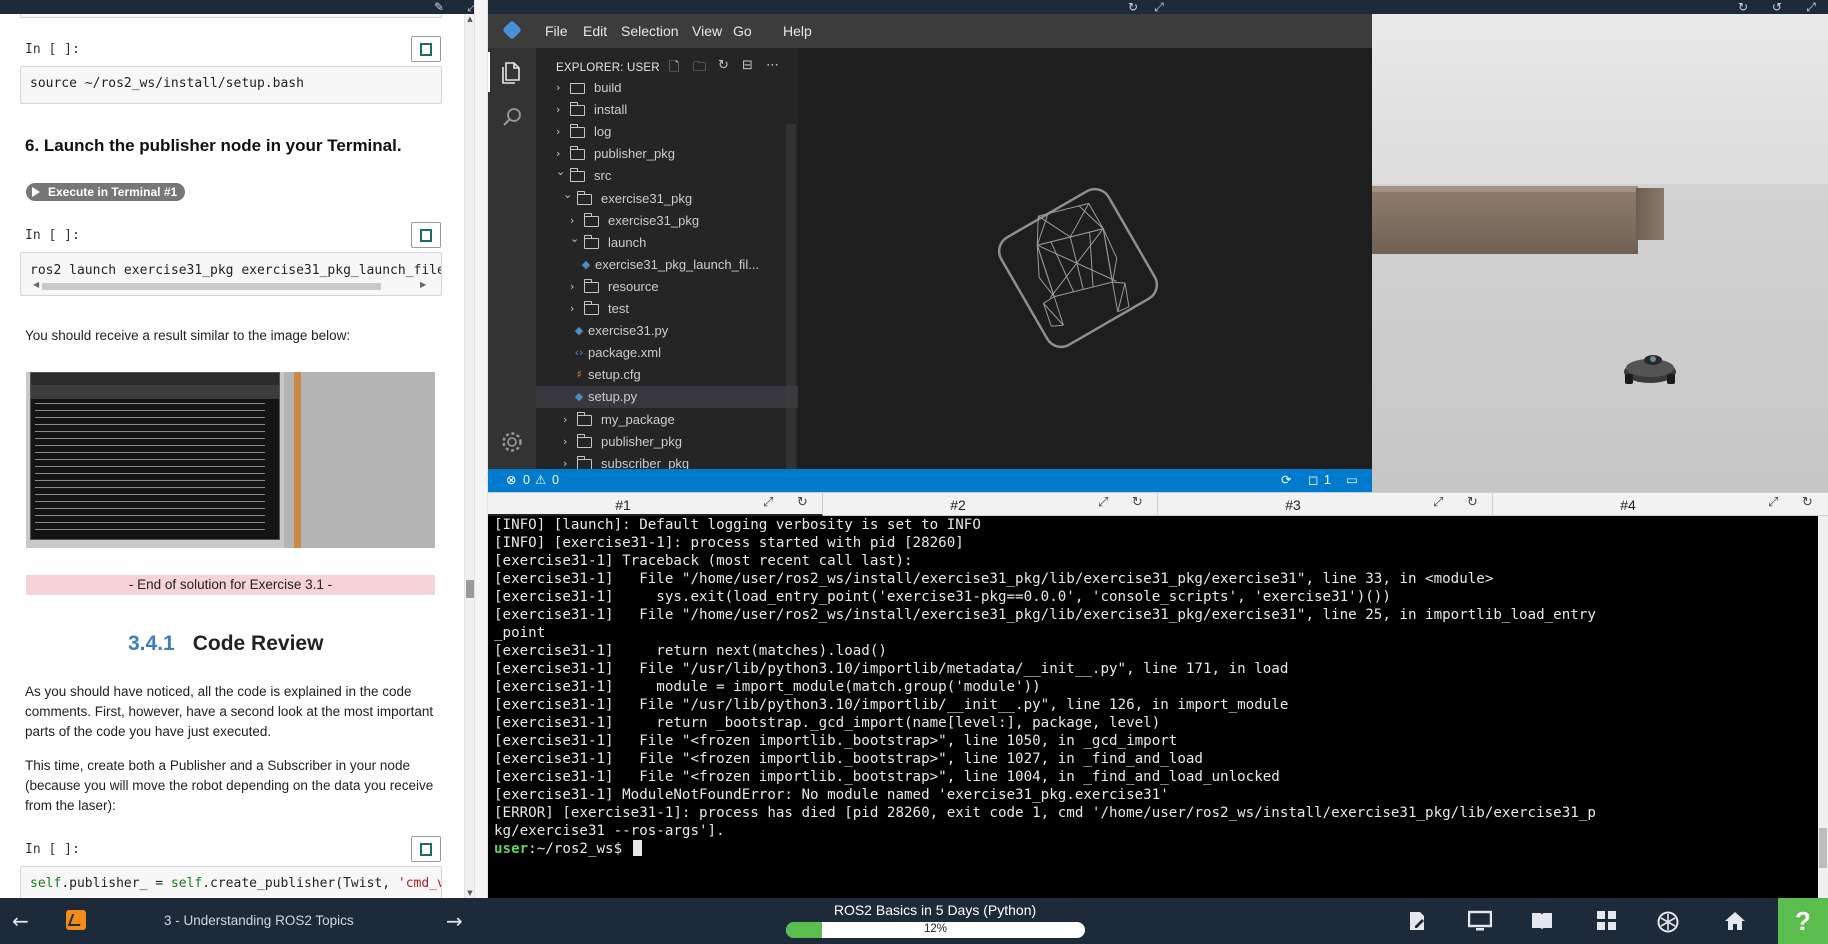 The width and height of the screenshot is (1828, 944). Describe the element at coordinates (76, 920) in the screenshot. I see `notebook-app-icon` at that location.